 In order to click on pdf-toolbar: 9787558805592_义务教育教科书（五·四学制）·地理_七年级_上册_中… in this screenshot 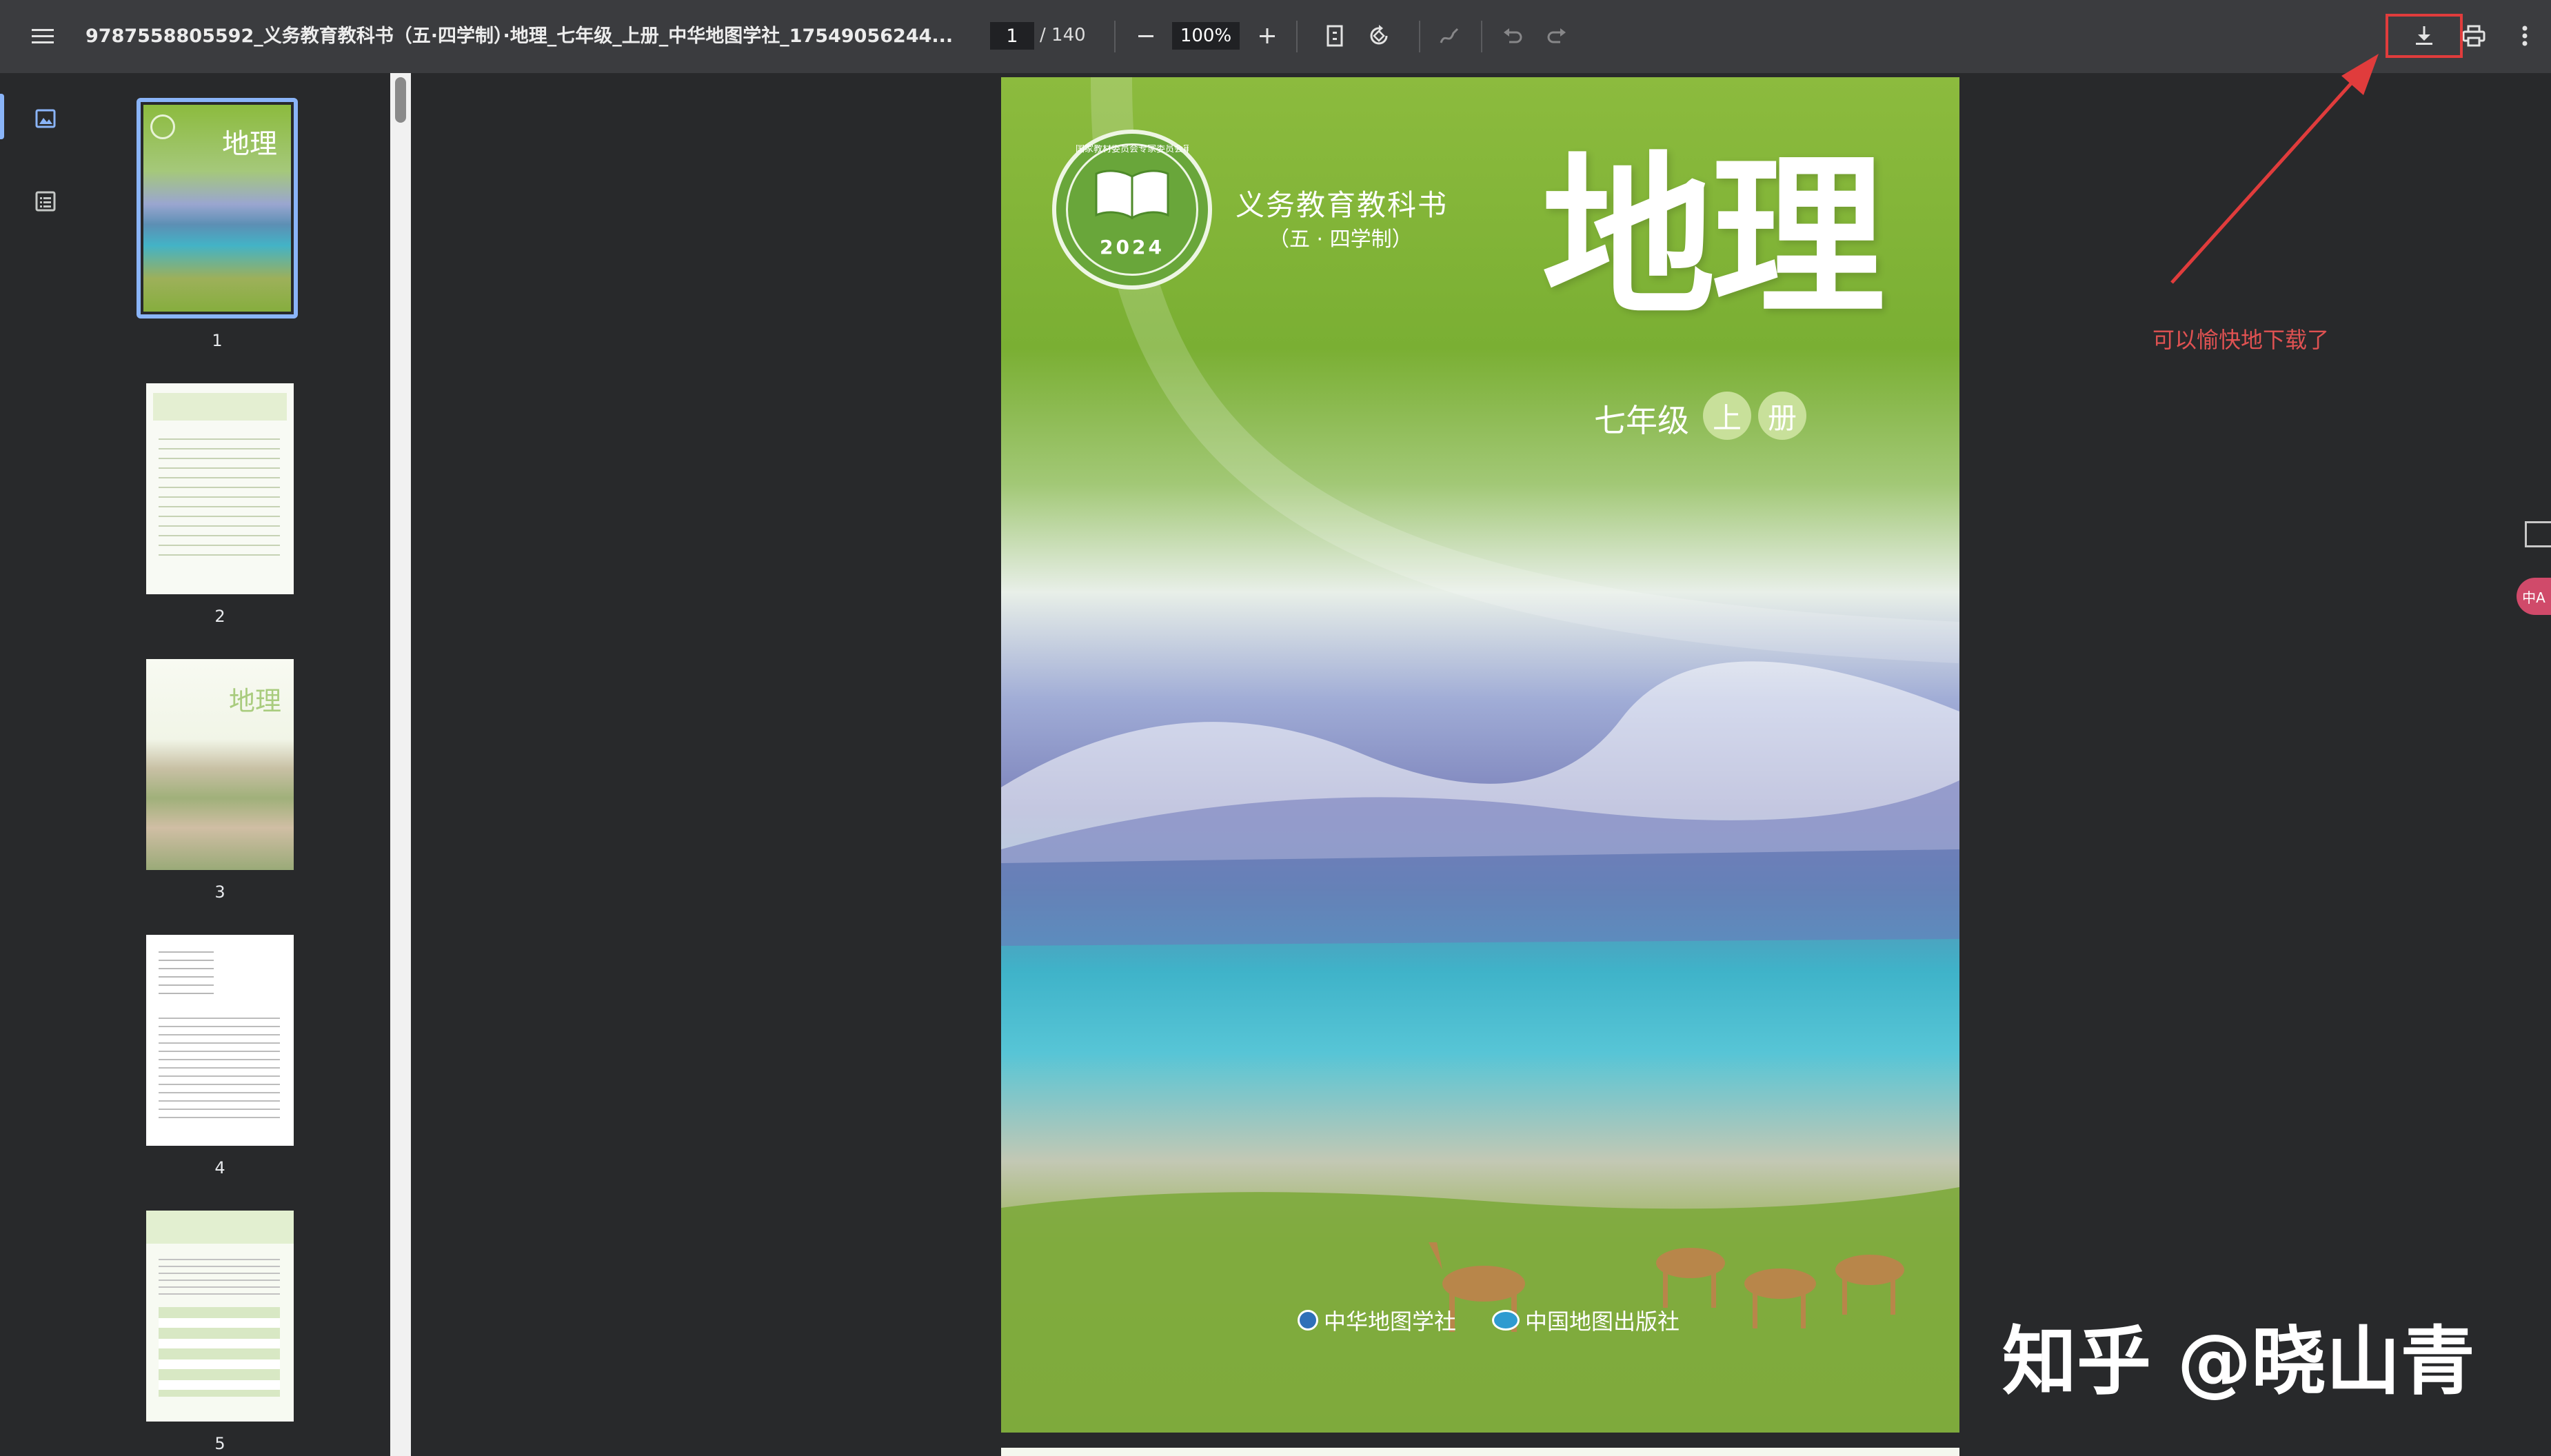, I will do `click(1275, 36)`.